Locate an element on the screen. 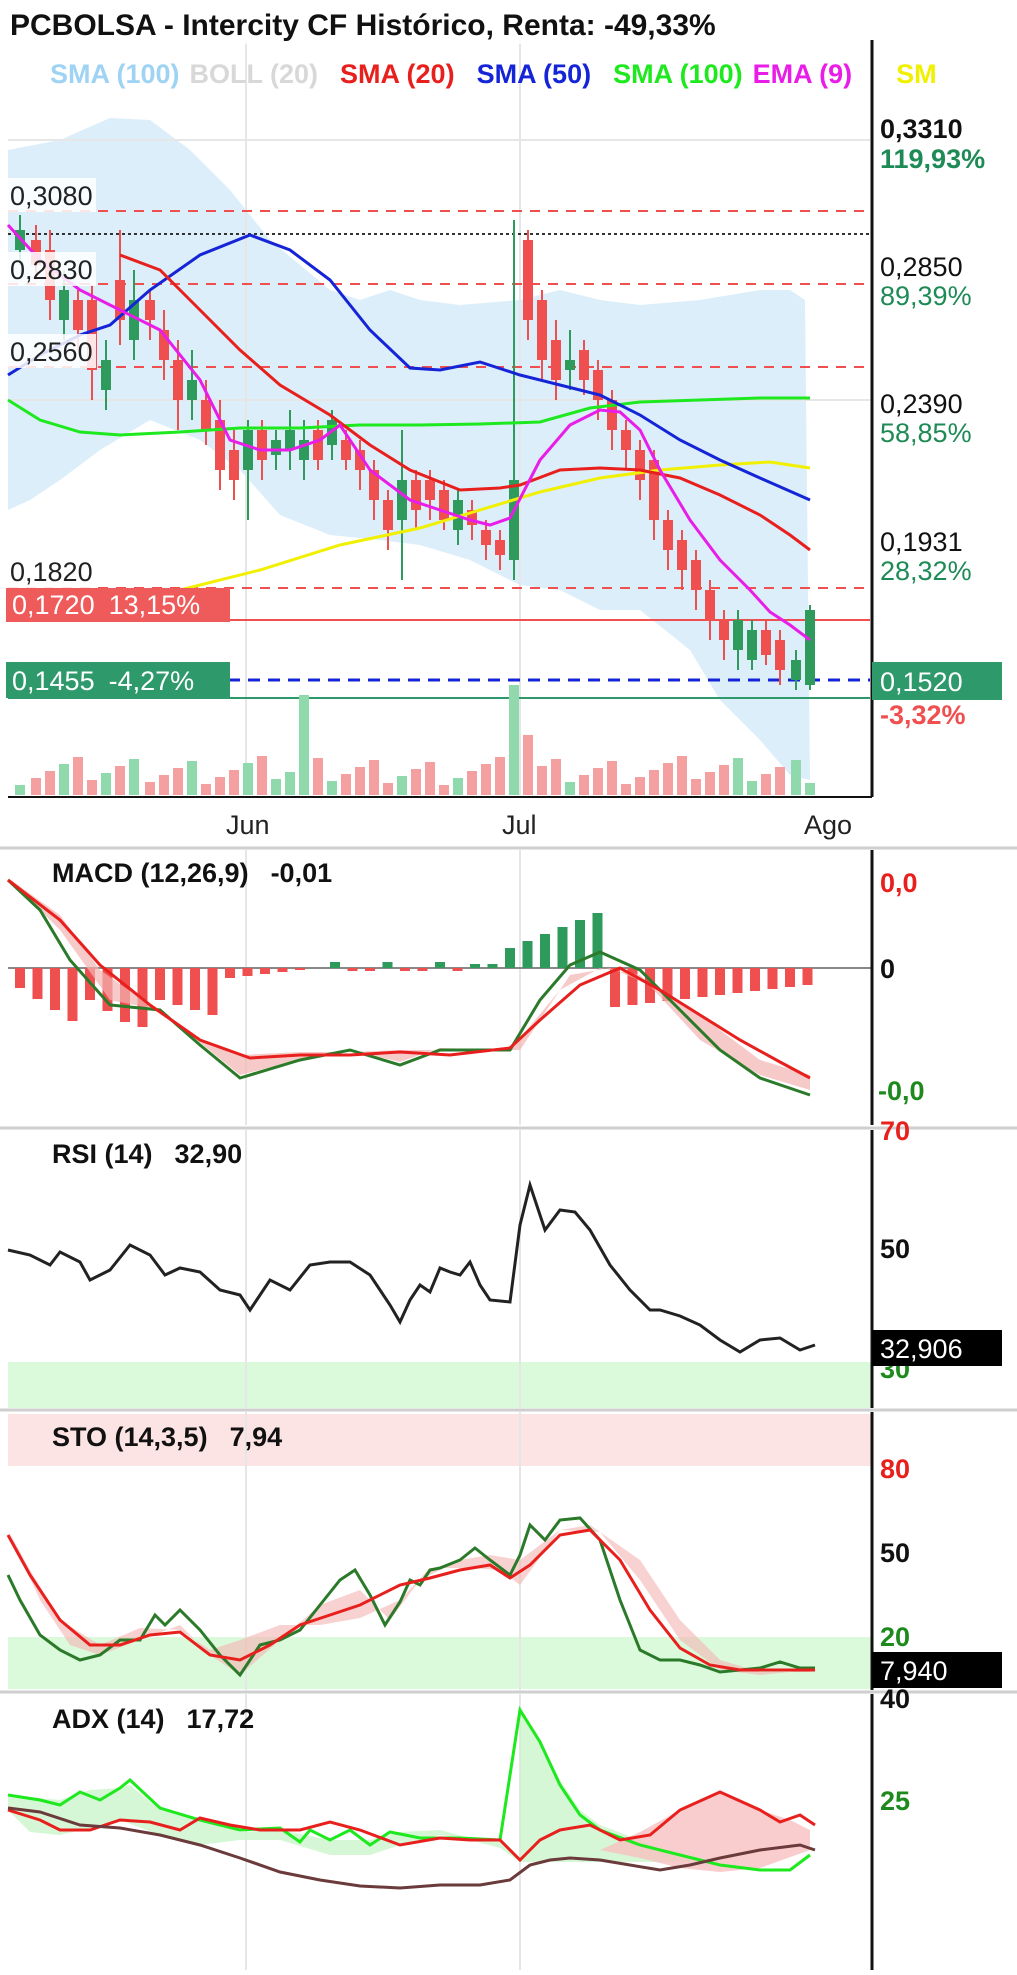  x-axis-label: Jul is located at coordinates (519, 825).